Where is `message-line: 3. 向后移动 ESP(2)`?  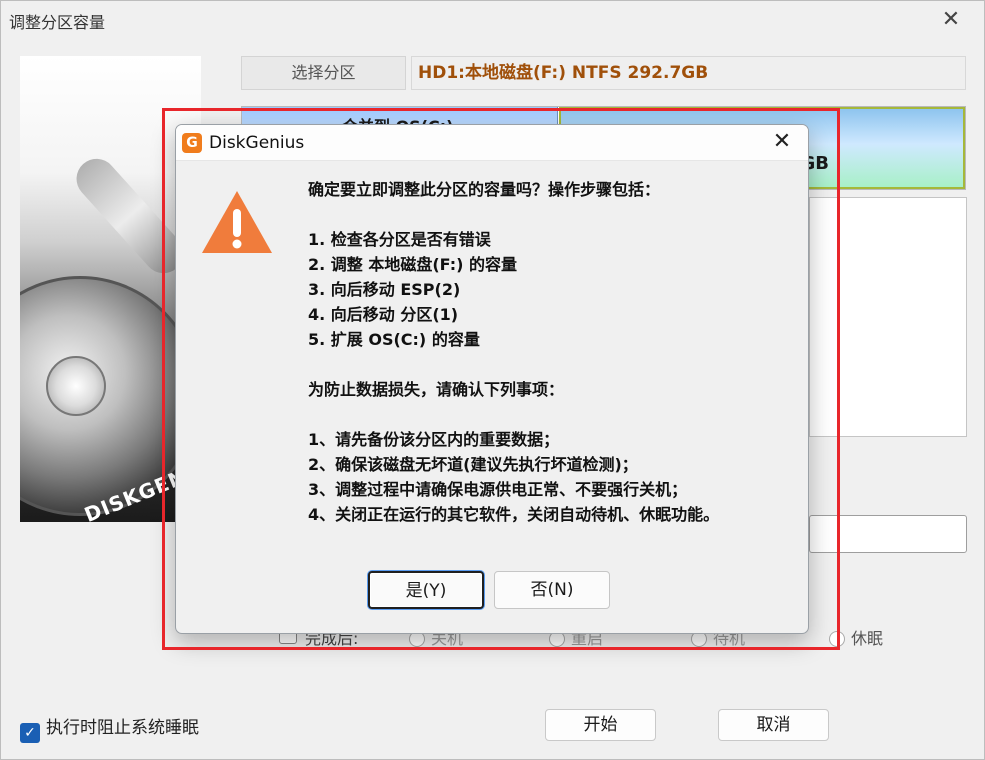
message-line: 3. 向后移动 ESP(2) is located at coordinates (384, 289).